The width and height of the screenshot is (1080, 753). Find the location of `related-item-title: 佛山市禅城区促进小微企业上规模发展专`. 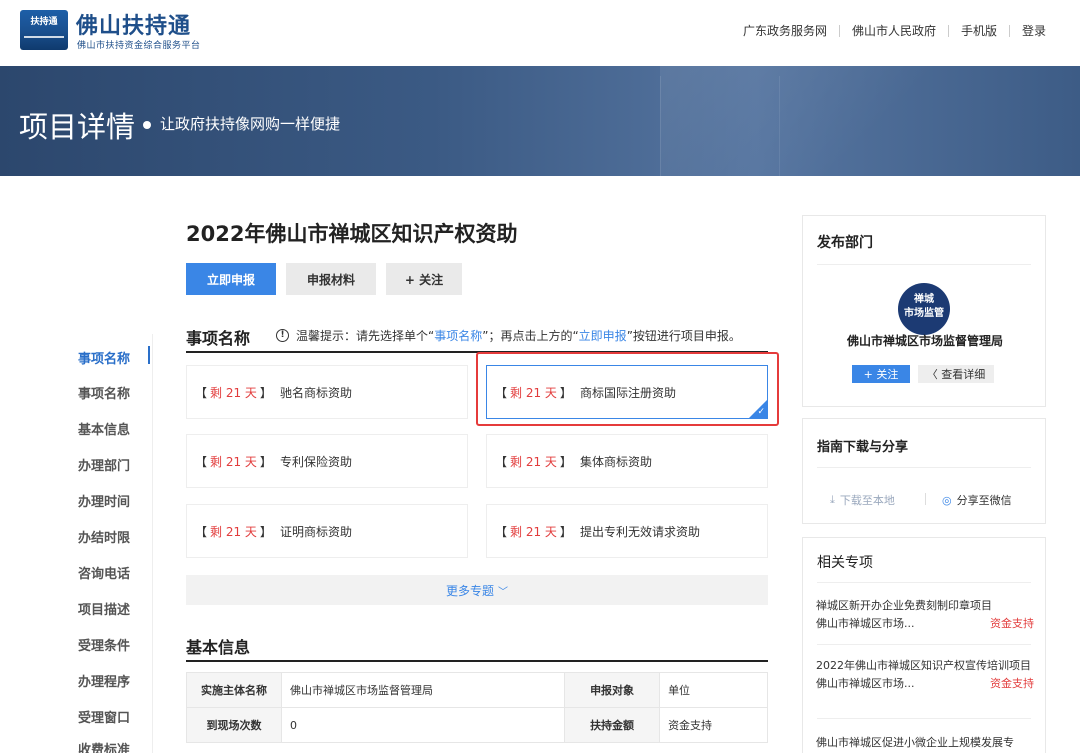

related-item-title: 佛山市禅城区促进小微企业上规模发展专 is located at coordinates (915, 742).